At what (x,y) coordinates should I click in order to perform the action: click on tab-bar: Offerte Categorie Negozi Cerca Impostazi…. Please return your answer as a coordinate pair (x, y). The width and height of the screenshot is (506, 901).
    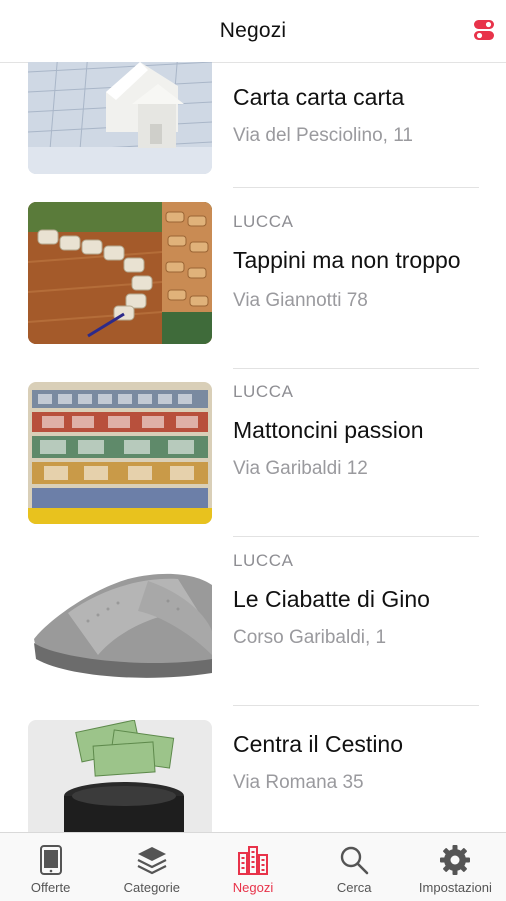
    Looking at the image, I should click on (253, 866).